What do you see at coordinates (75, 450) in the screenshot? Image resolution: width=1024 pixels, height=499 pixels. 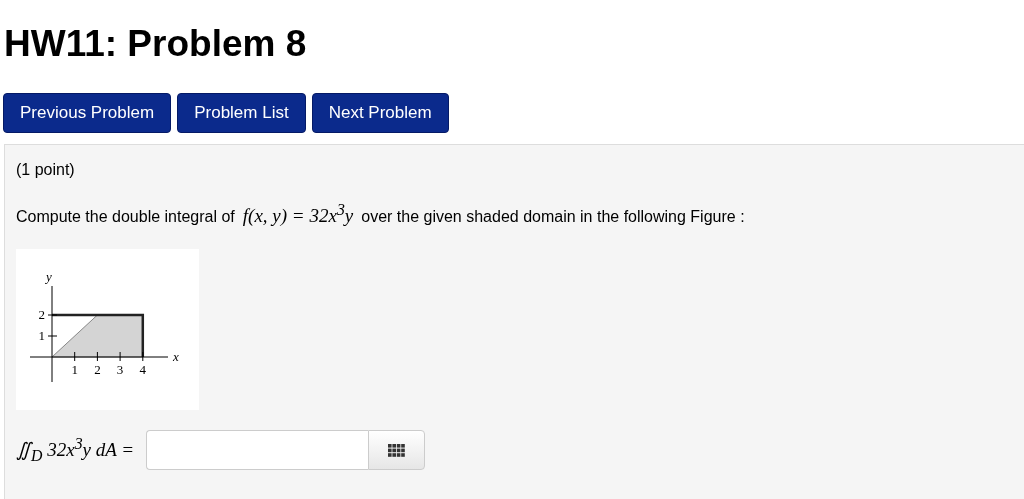 I see `answer-label: ∬$_{D}$ 32x$^{3}$y dA =` at bounding box center [75, 450].